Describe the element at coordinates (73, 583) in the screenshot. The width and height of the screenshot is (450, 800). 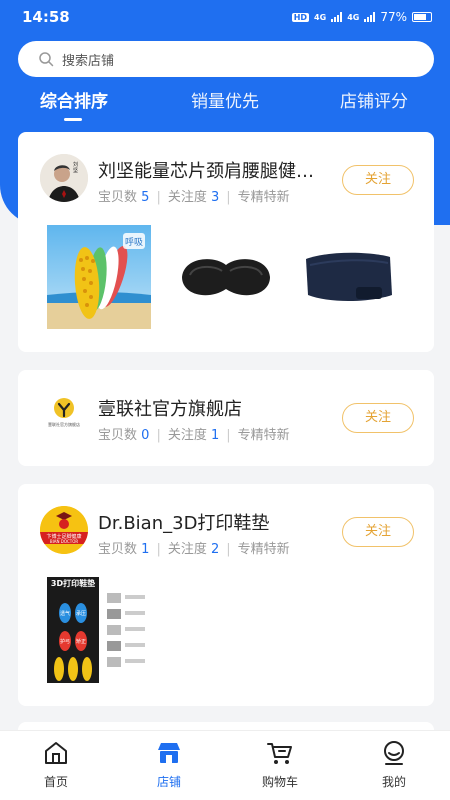
I see `insole3d-title: 3D打印鞋垫` at that location.